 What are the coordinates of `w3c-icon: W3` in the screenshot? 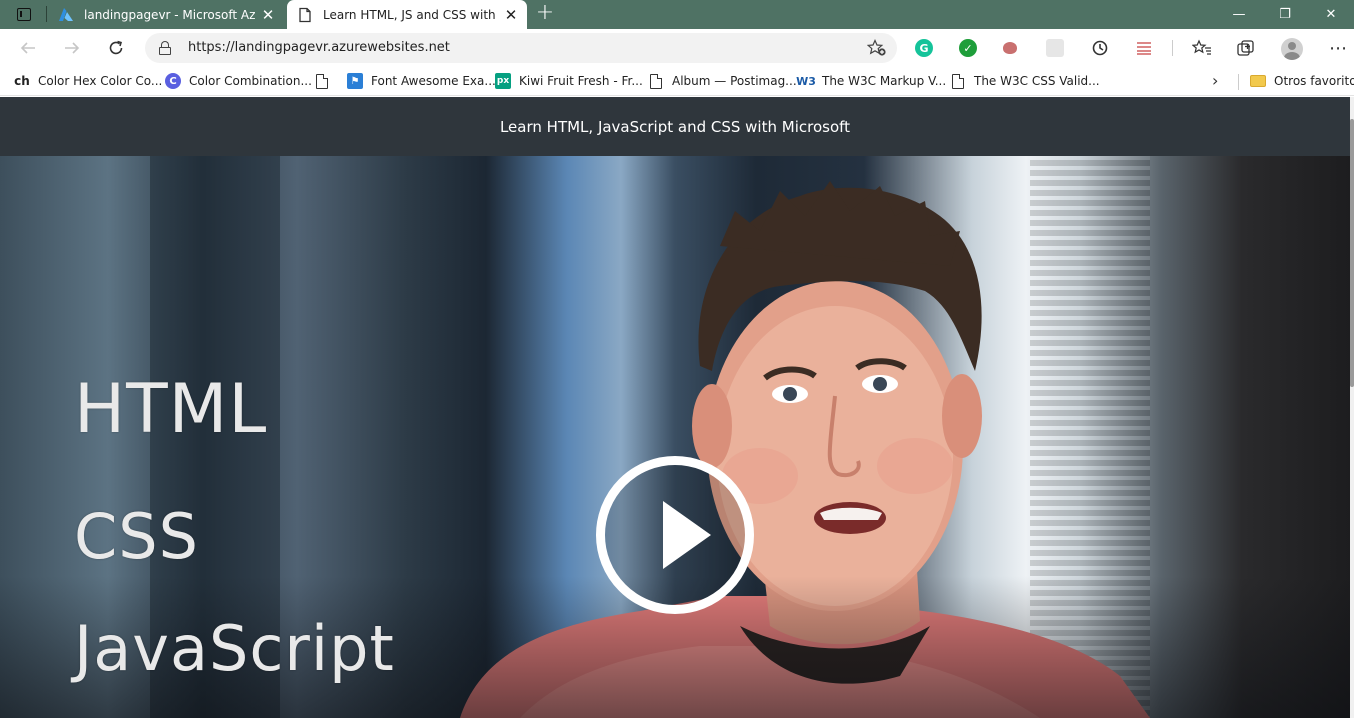 It's located at (806, 81).